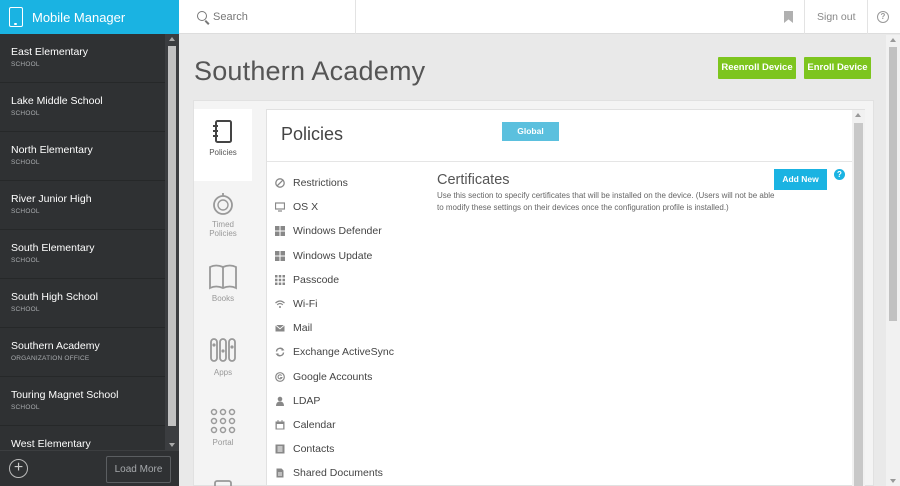 Image resolution: width=900 pixels, height=486 pixels. What do you see at coordinates (350, 280) in the screenshot?
I see `menu-item-passcode: Passcode` at bounding box center [350, 280].